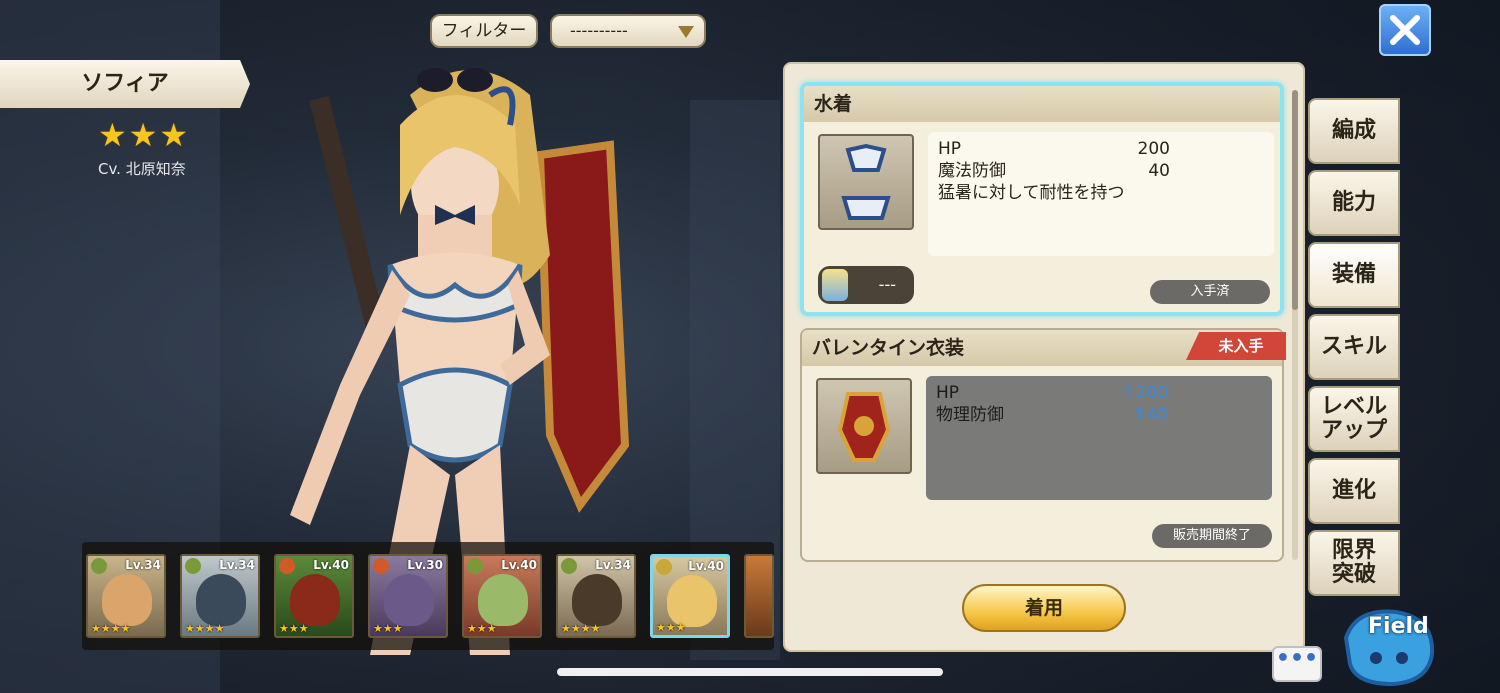 Image resolution: width=1500 pixels, height=693 pixels. What do you see at coordinates (1295, 200) in the screenshot?
I see `scrollbar-thumb` at bounding box center [1295, 200].